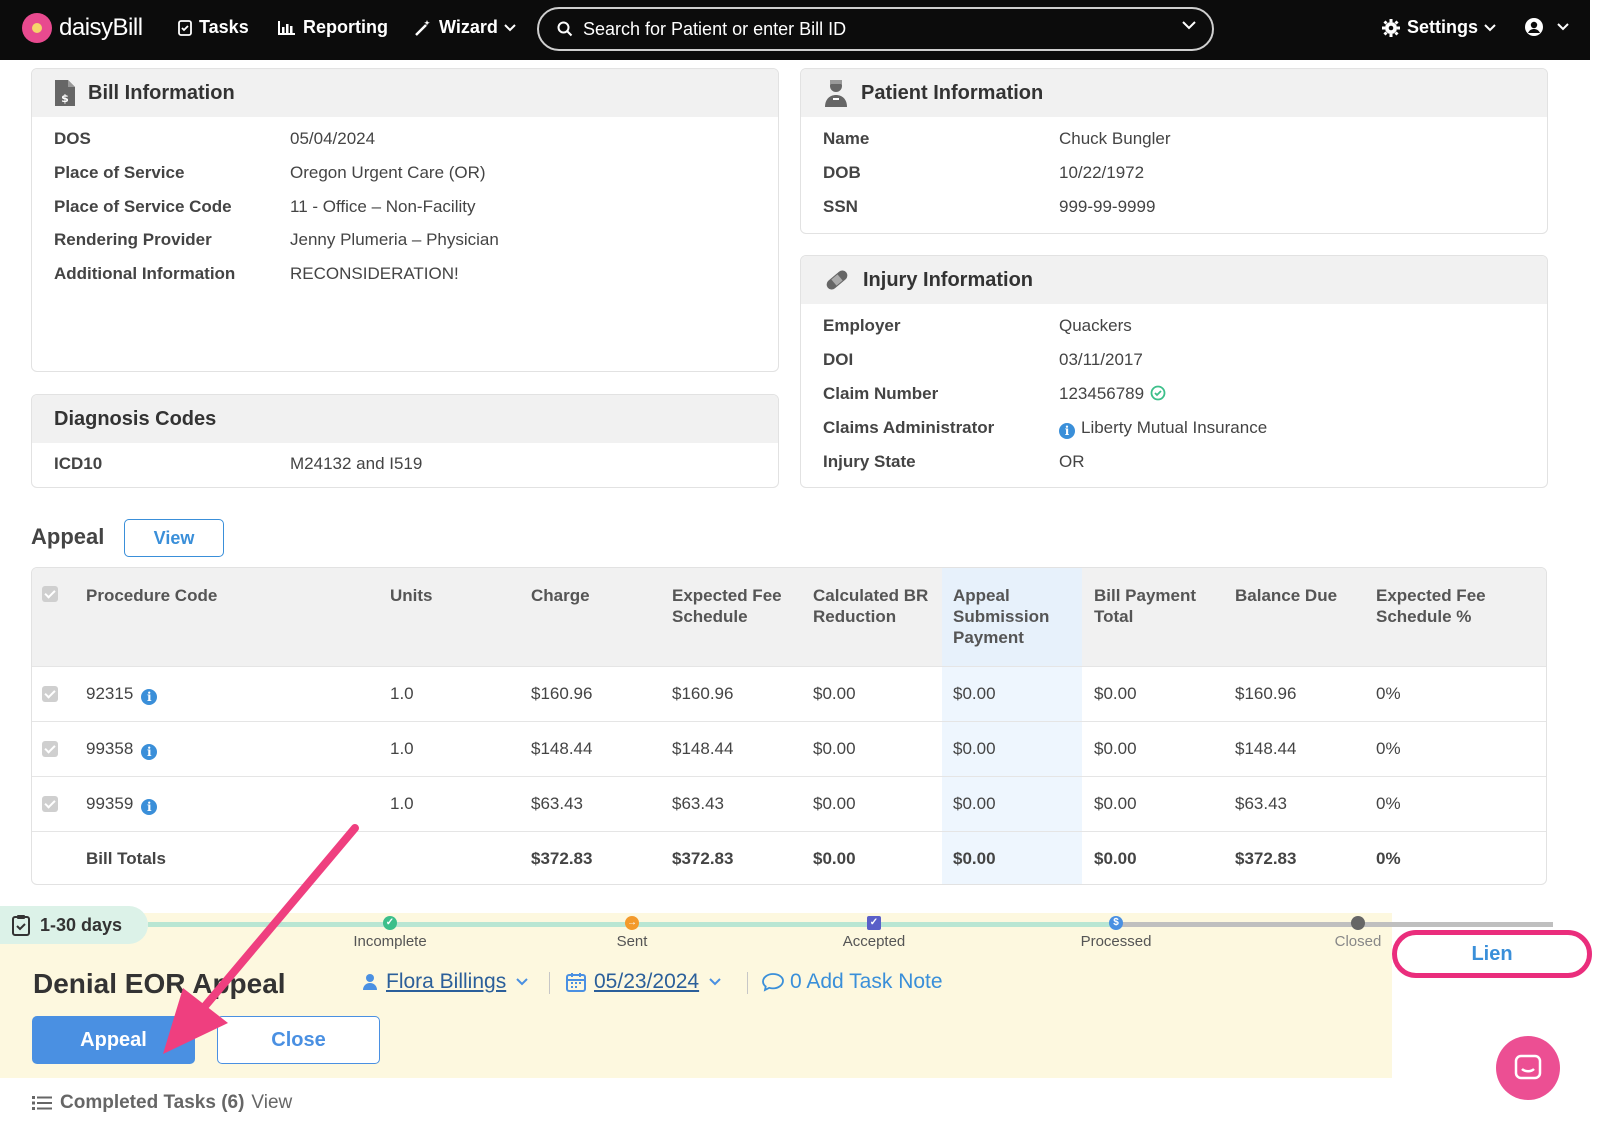 This screenshot has height=1134, width=1600. Describe the element at coordinates (576, 982) in the screenshot. I see `calendar-icon` at that location.